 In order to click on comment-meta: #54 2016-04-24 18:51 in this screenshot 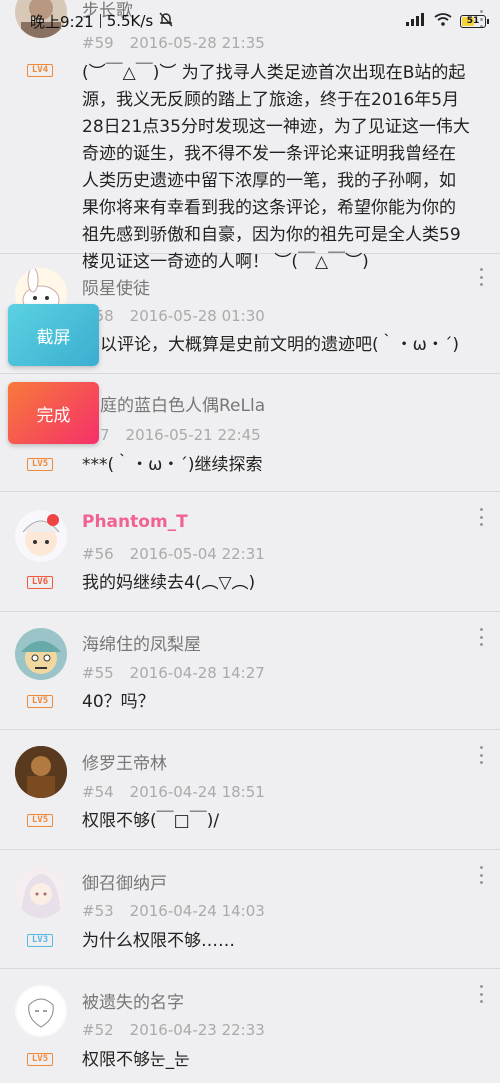, I will do `click(181, 792)`.